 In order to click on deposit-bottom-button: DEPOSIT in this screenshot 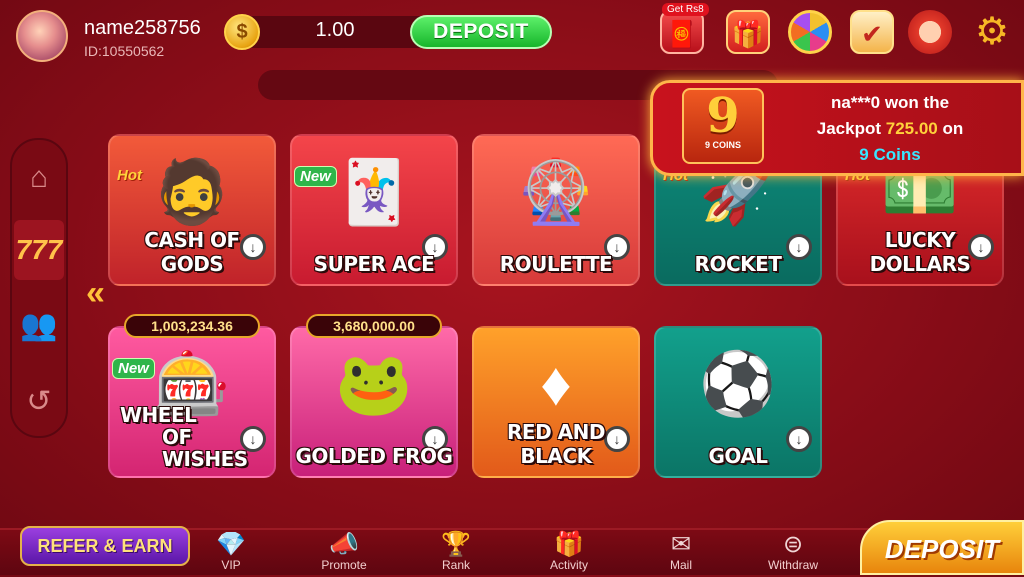, I will do `click(942, 547)`.